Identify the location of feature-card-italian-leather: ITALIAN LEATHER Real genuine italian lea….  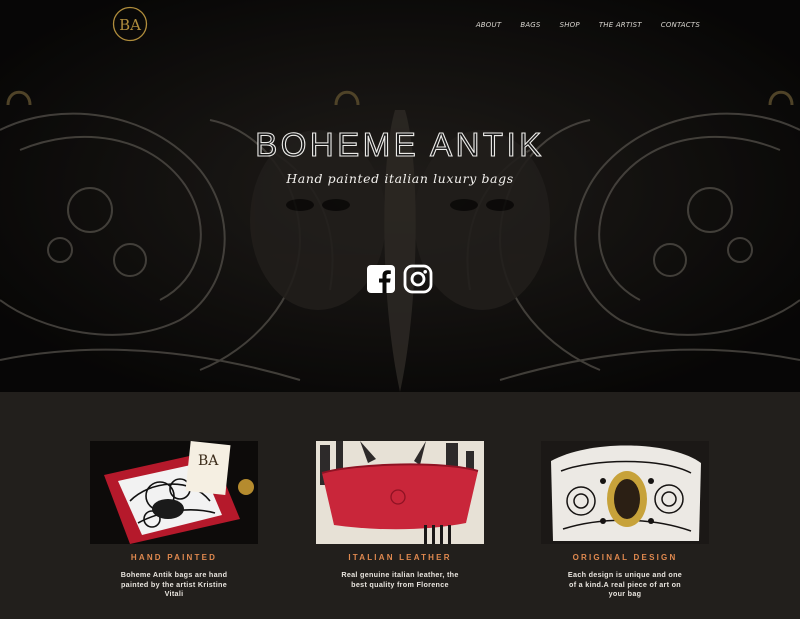
(400, 515).